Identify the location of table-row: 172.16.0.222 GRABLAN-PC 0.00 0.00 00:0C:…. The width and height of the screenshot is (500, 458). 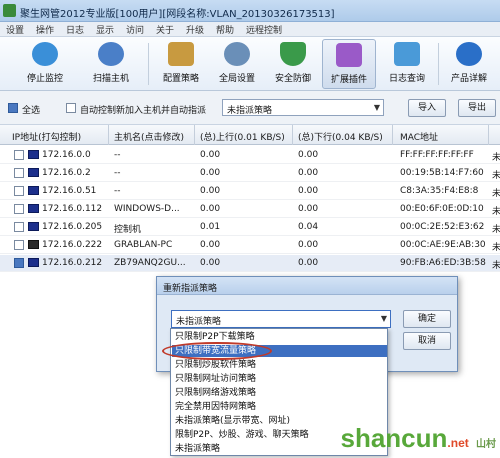
(250, 245).